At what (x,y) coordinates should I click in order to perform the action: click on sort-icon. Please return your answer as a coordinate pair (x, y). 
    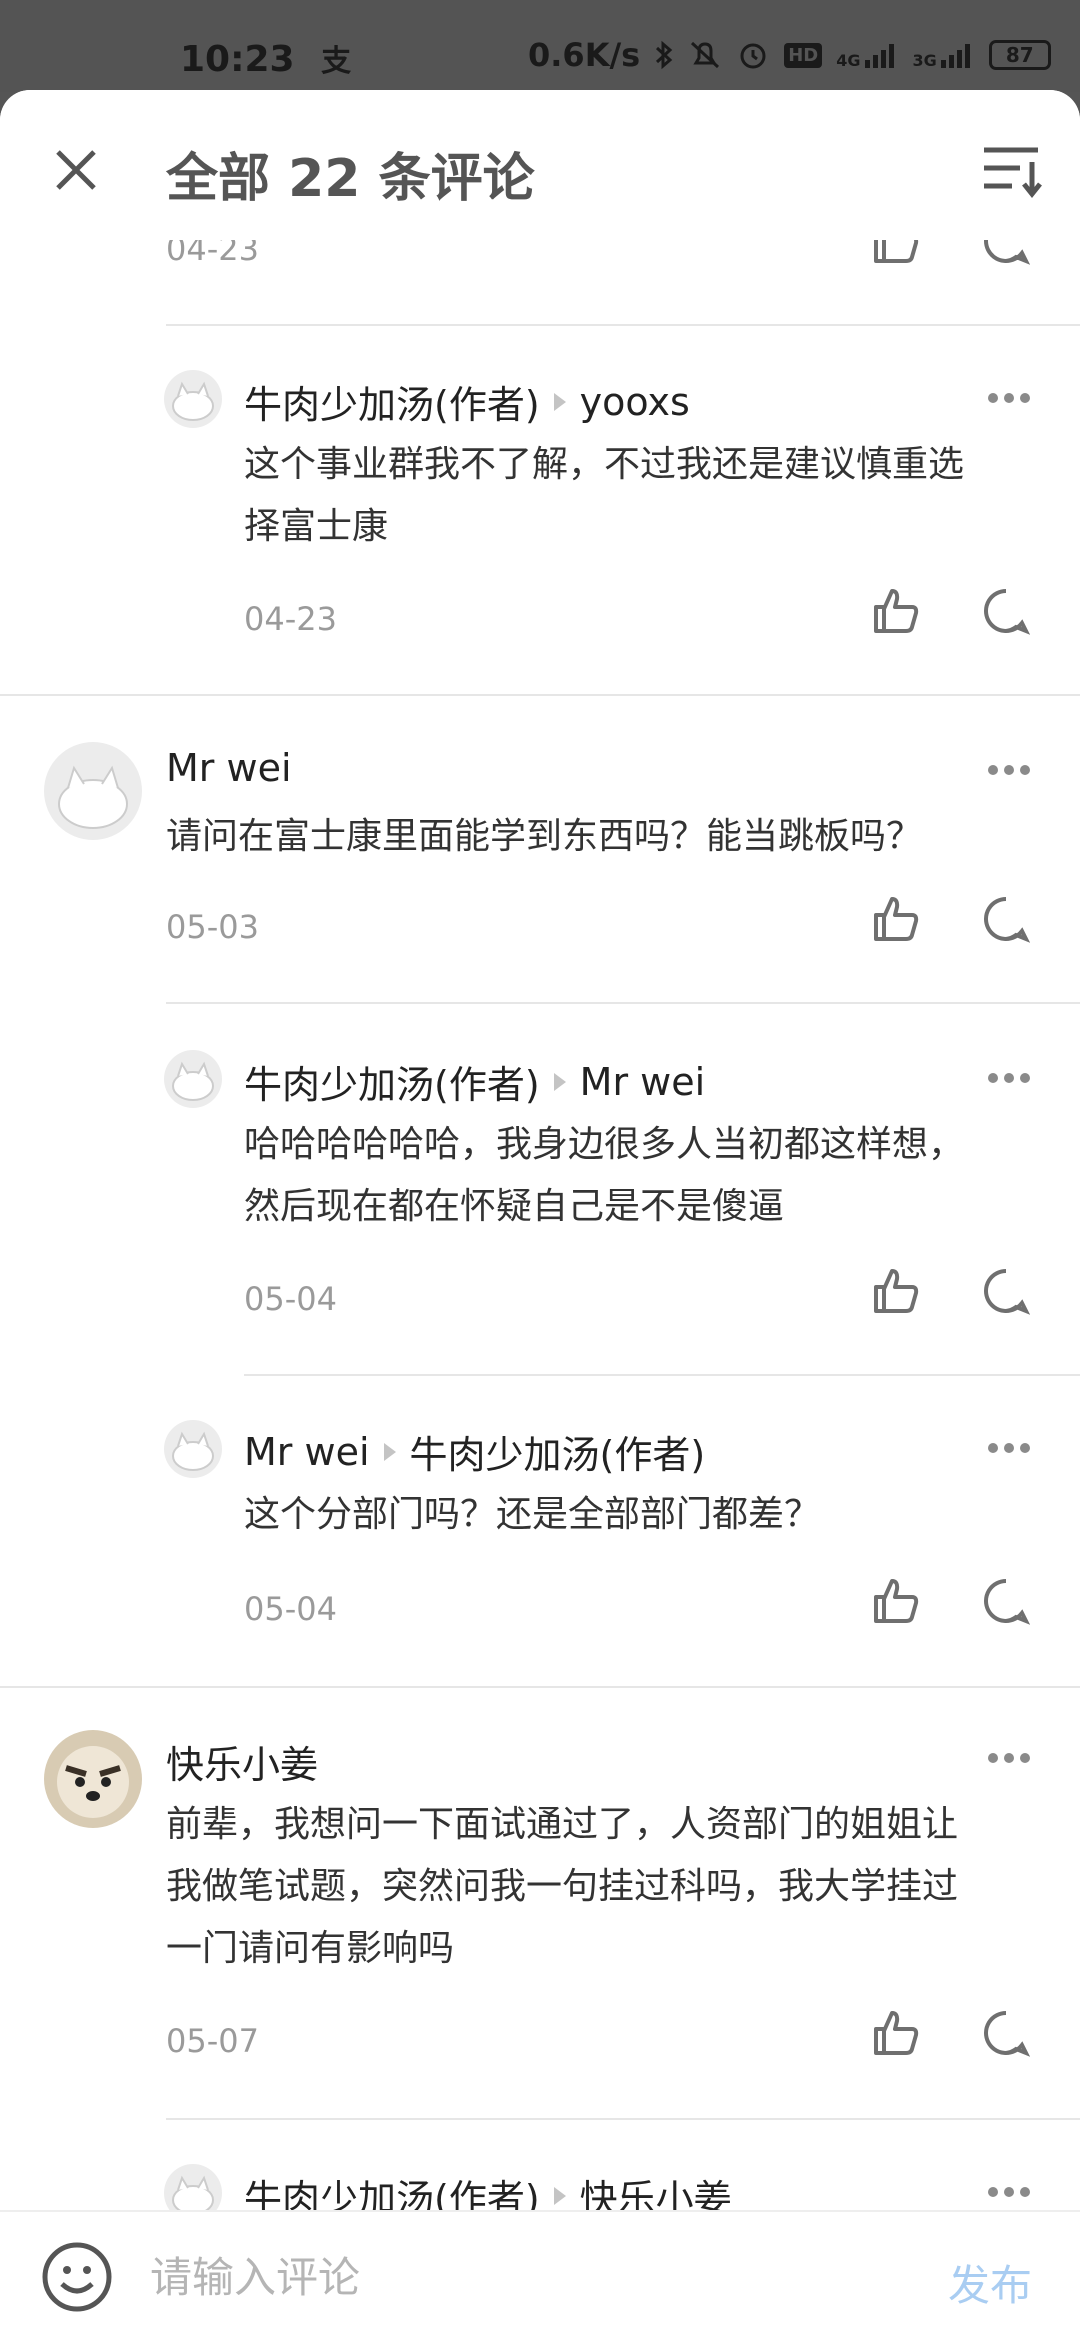
    Looking at the image, I should click on (1012, 170).